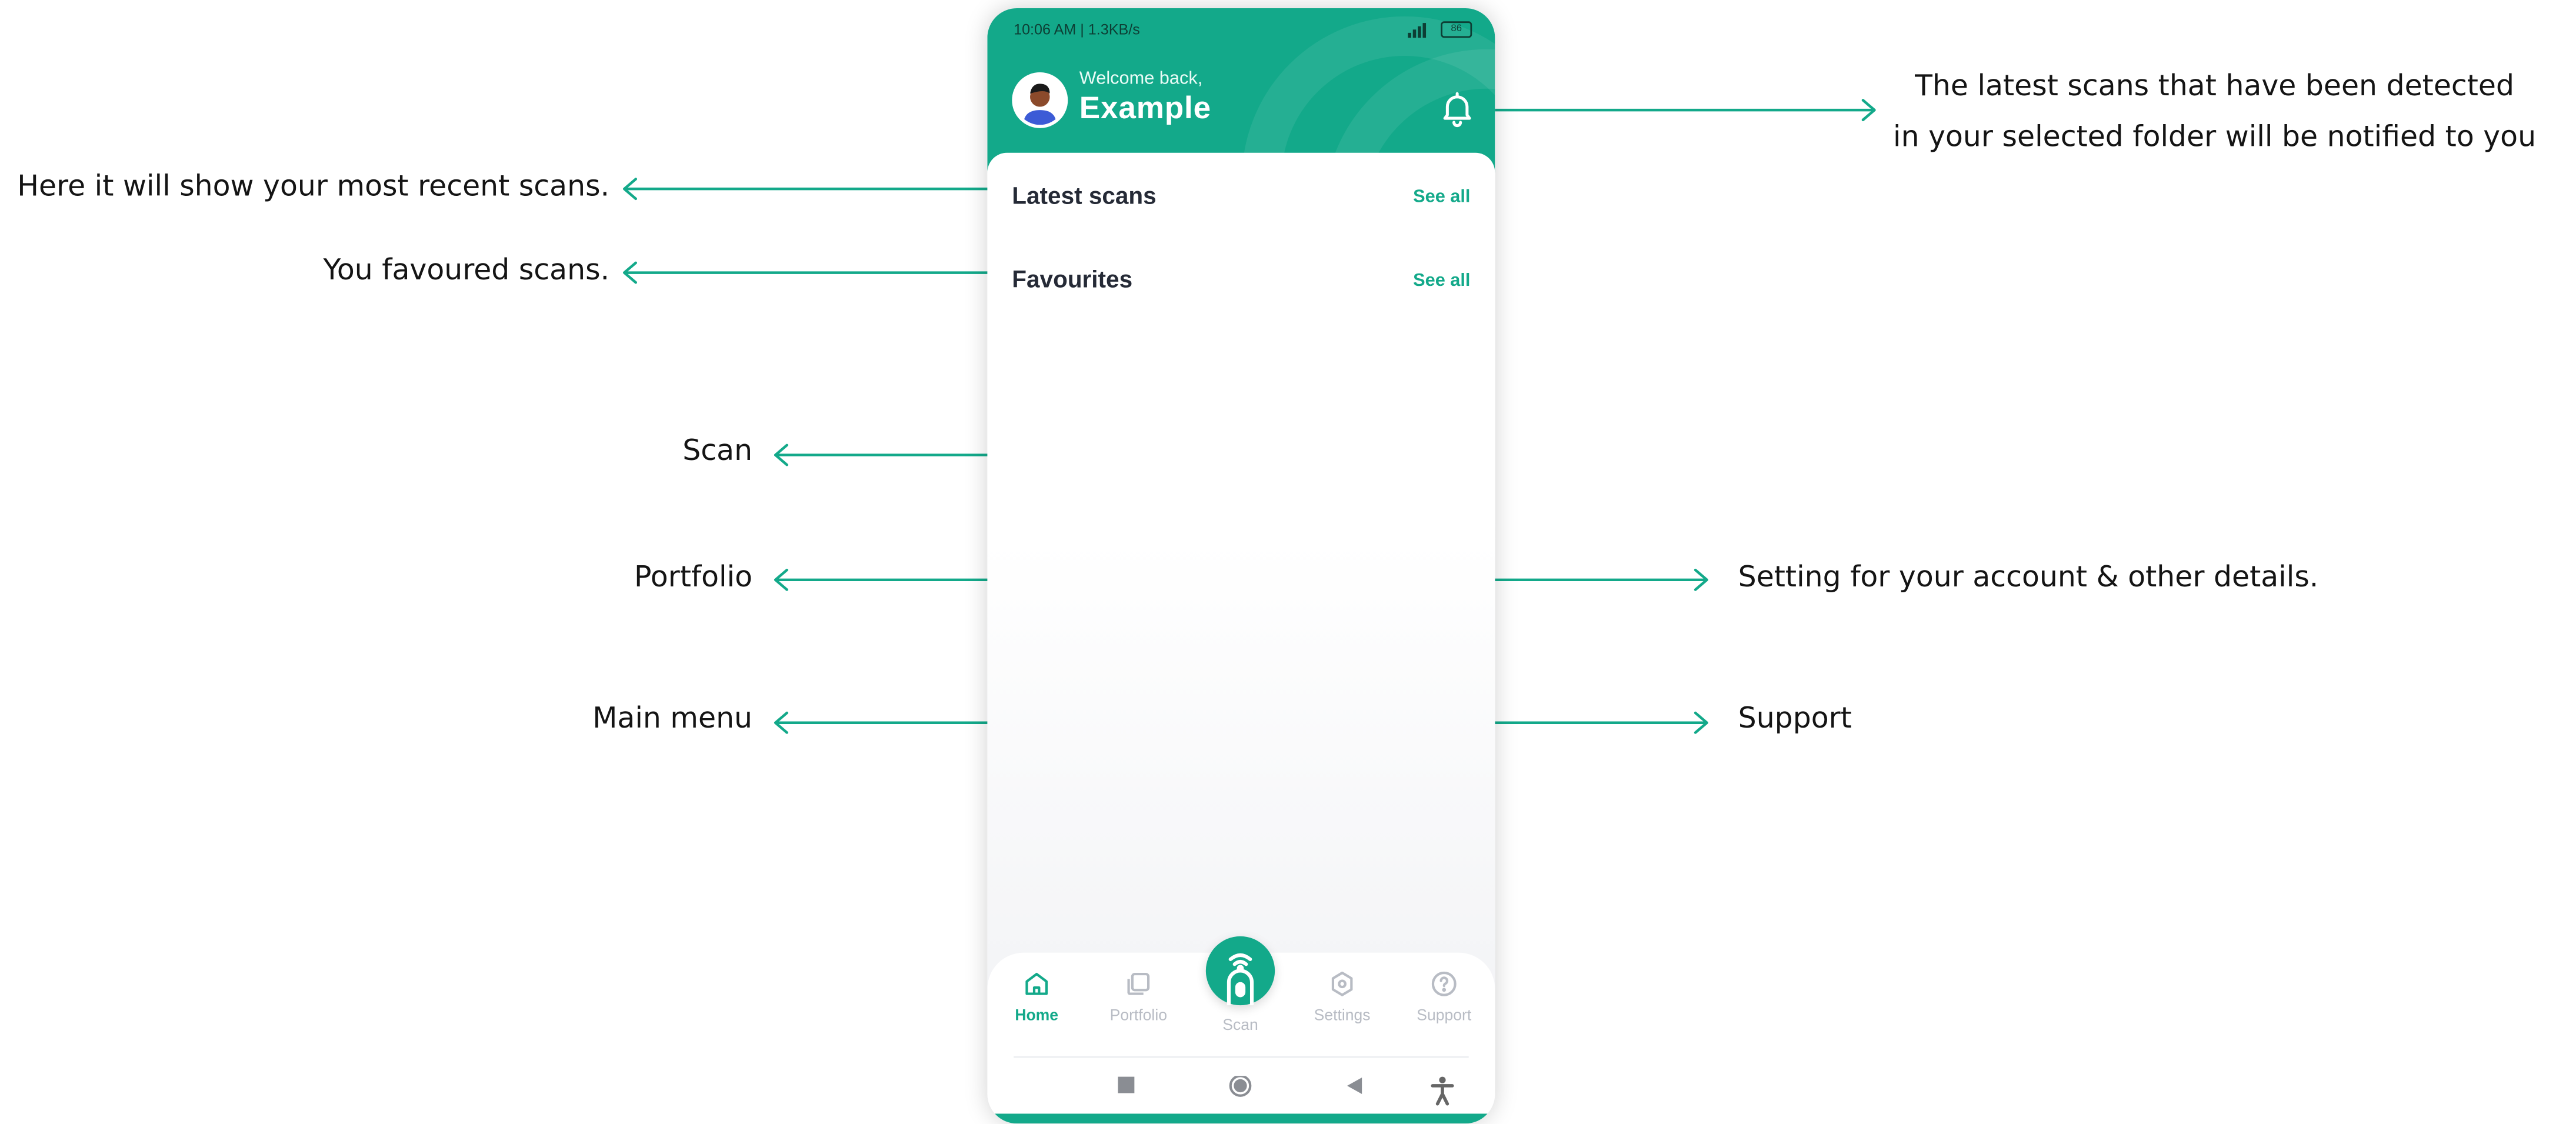  What do you see at coordinates (1037, 983) in the screenshot?
I see `home-icon` at bounding box center [1037, 983].